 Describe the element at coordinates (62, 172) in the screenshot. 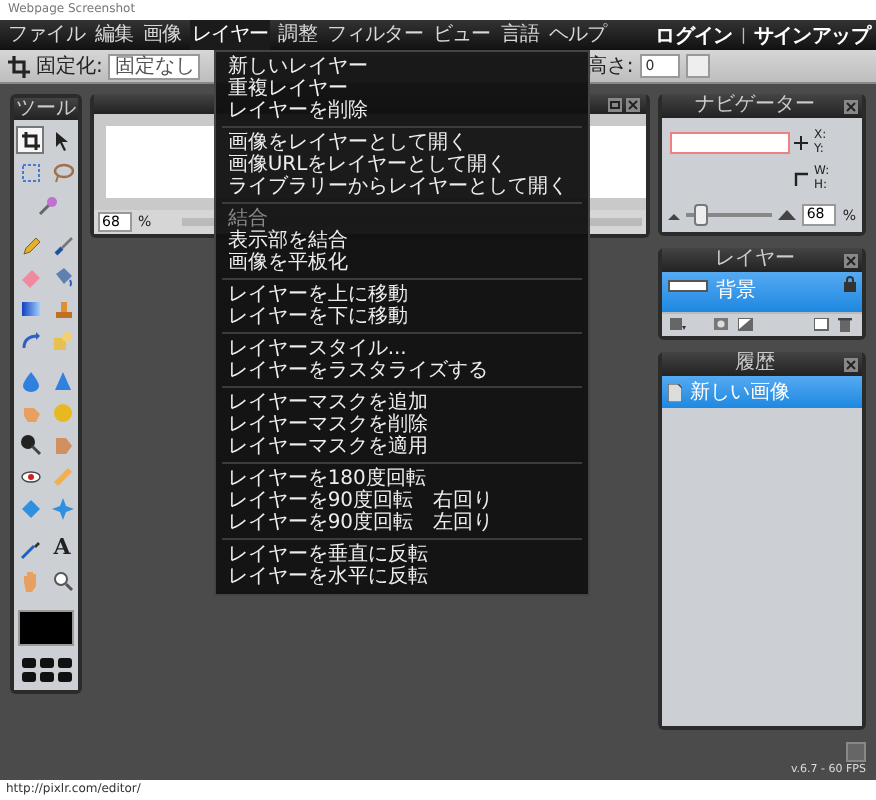

I see `lasso-icon` at that location.